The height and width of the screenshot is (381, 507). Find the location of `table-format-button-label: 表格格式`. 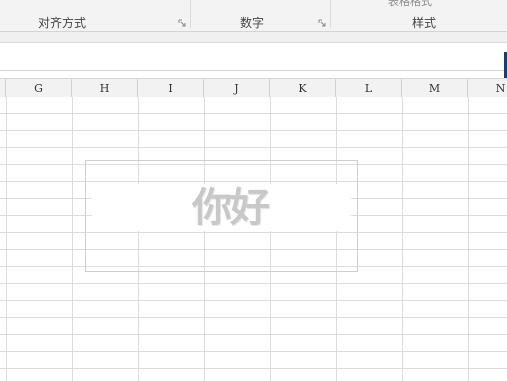

table-format-button-label: 表格格式 is located at coordinates (410, 4).